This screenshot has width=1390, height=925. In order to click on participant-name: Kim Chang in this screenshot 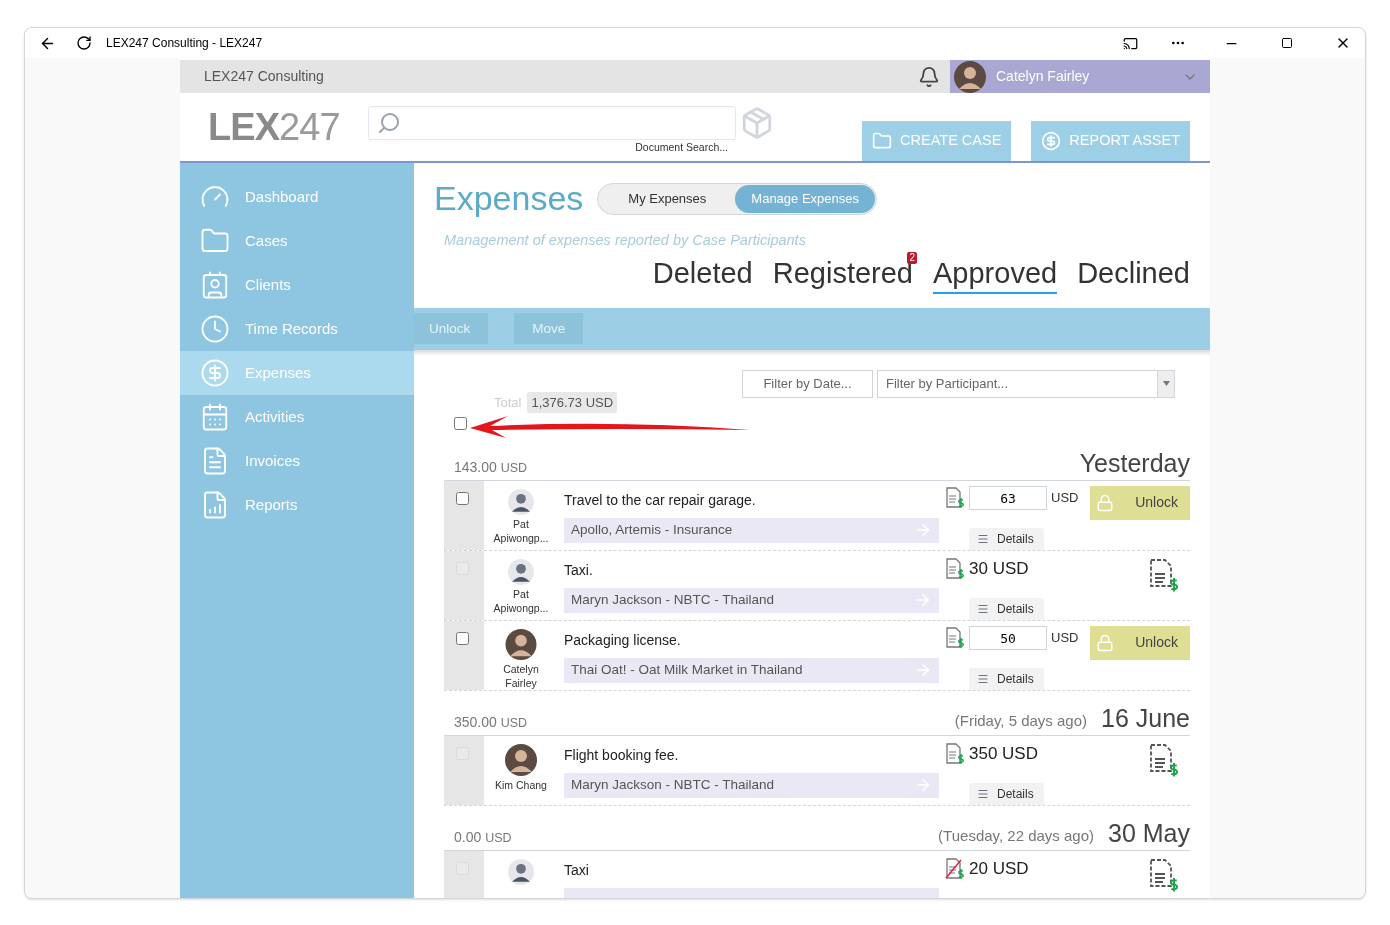, I will do `click(521, 784)`.